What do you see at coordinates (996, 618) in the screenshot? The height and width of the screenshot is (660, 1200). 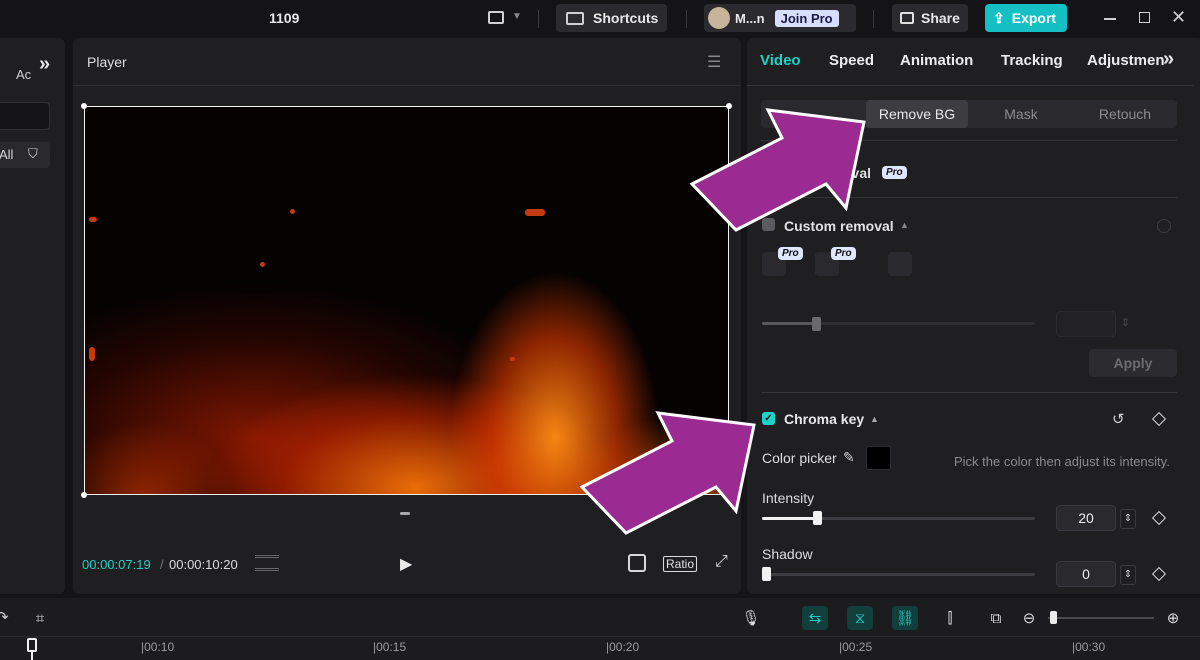 I see `preview-axis-icon: ⧉` at bounding box center [996, 618].